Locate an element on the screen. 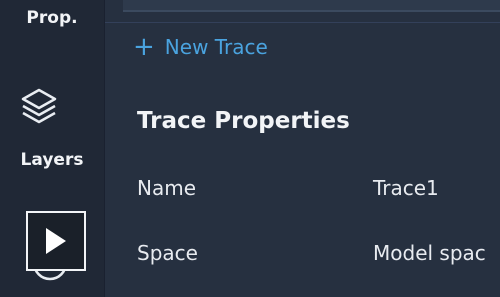 This screenshot has height=297, width=500. tab-properties: Prop. is located at coordinates (52, 18).